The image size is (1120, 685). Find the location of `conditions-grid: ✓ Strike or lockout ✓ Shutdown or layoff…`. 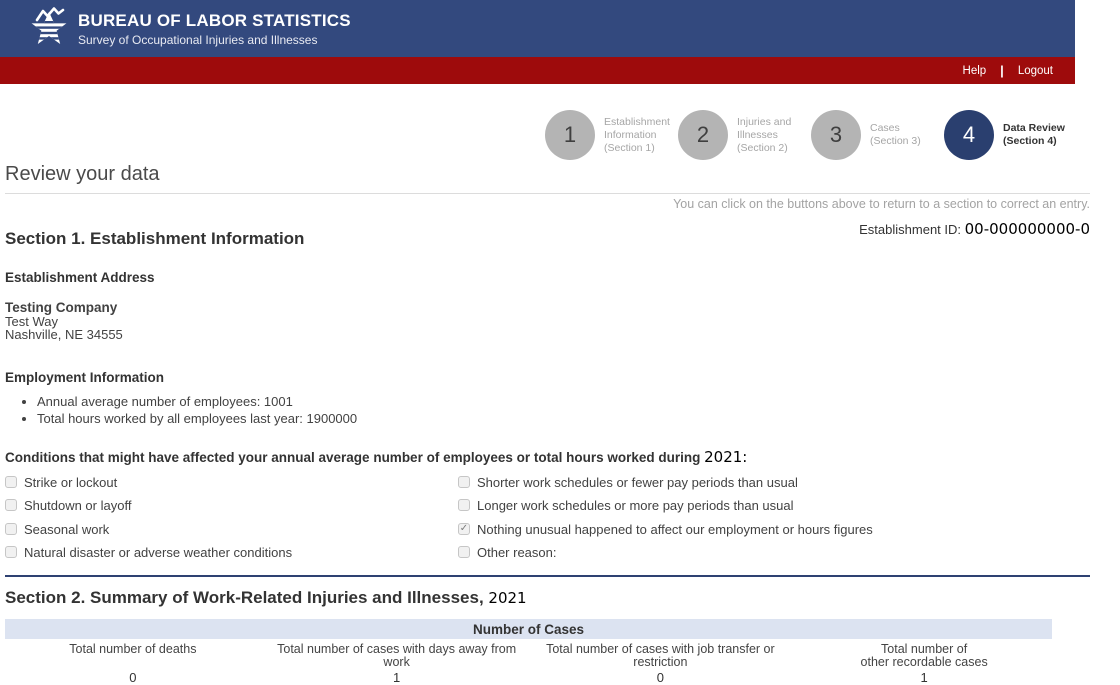

conditions-grid: ✓ Strike or lockout ✓ Shutdown or layoff… is located at coordinates (547, 522).